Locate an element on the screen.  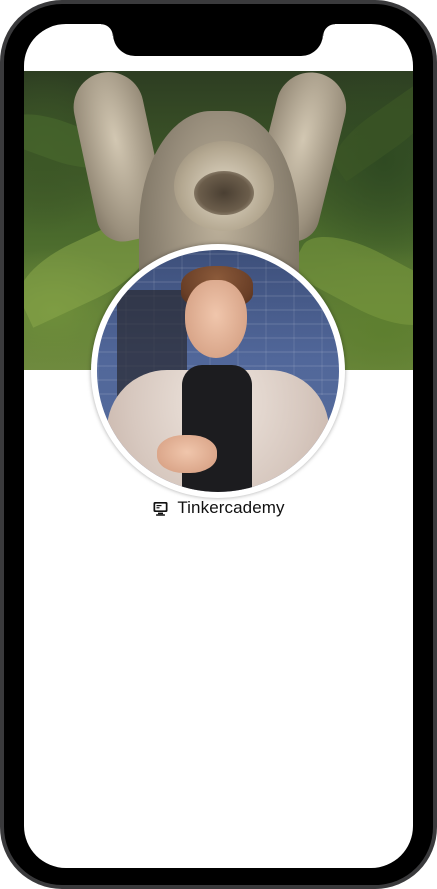
hand is located at coordinates (187, 454).